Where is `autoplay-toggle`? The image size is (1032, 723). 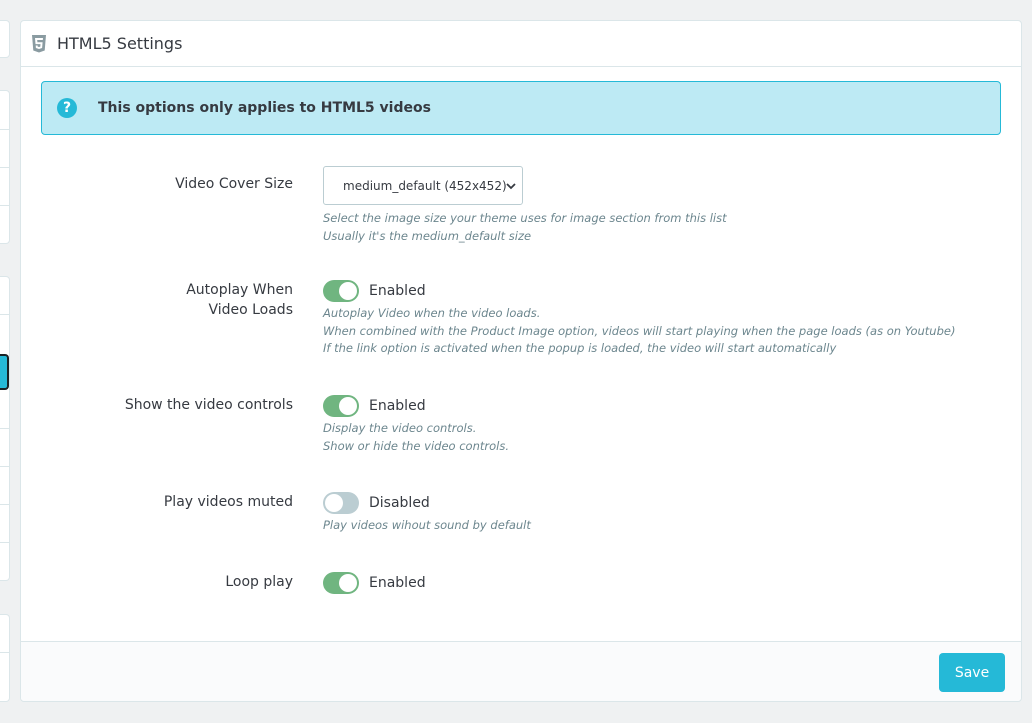
autoplay-toggle is located at coordinates (341, 291).